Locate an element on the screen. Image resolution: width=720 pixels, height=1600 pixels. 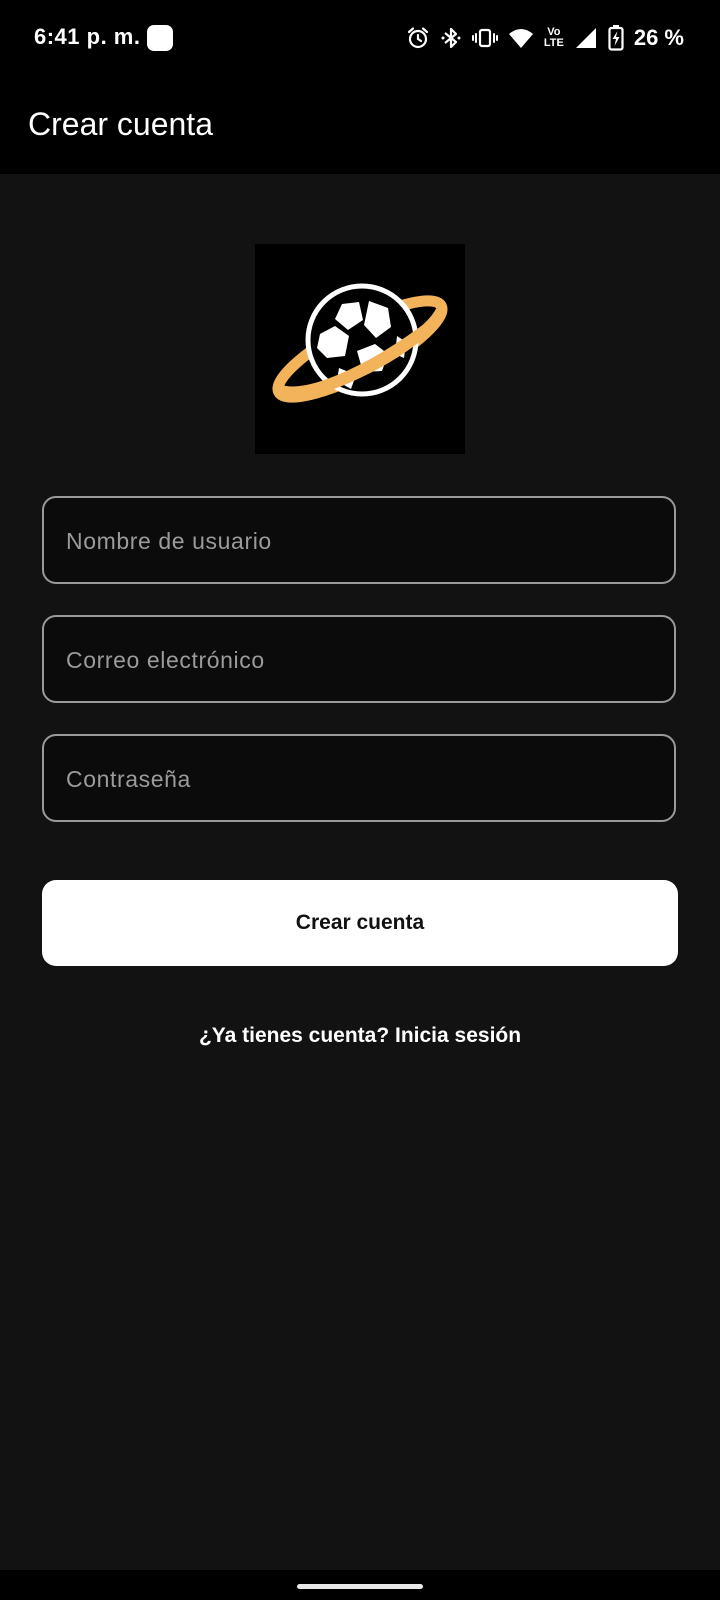
battery-percentage: 26 % is located at coordinates (658, 37).